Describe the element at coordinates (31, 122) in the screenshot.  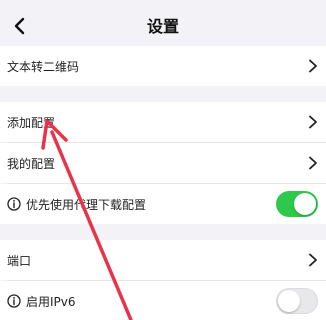
I see `add-config-label: 添加配置` at that location.